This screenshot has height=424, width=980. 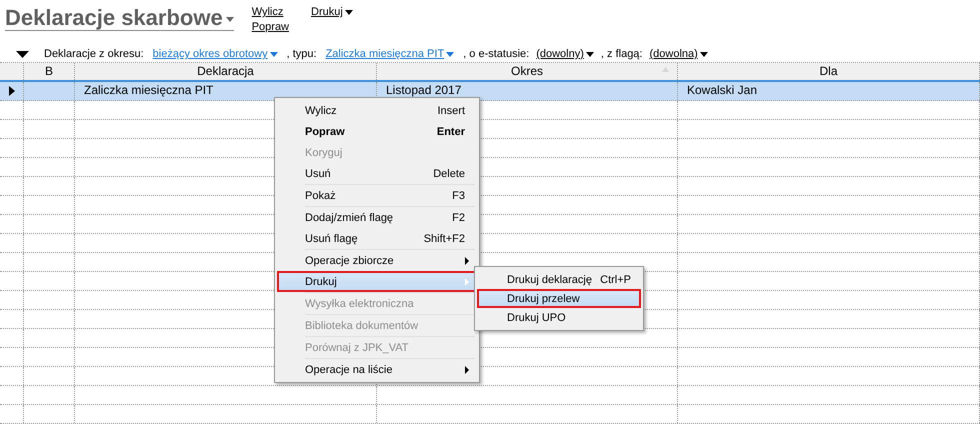 I want to click on menu-item: Drukuj, so click(x=377, y=281).